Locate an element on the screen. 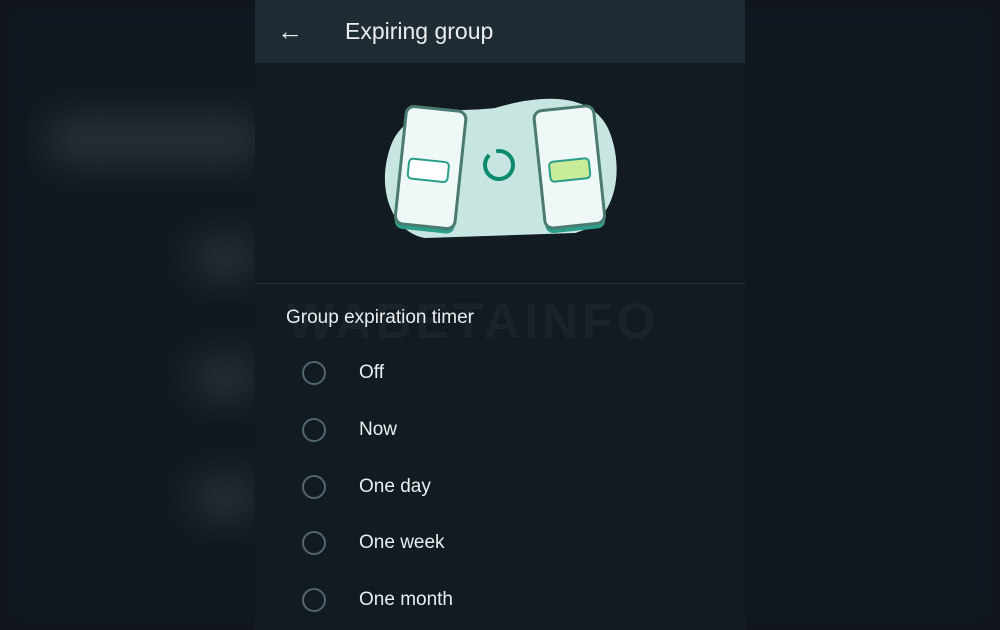 Image resolution: width=1000 pixels, height=630 pixels. option-one-day: One day is located at coordinates (366, 487).